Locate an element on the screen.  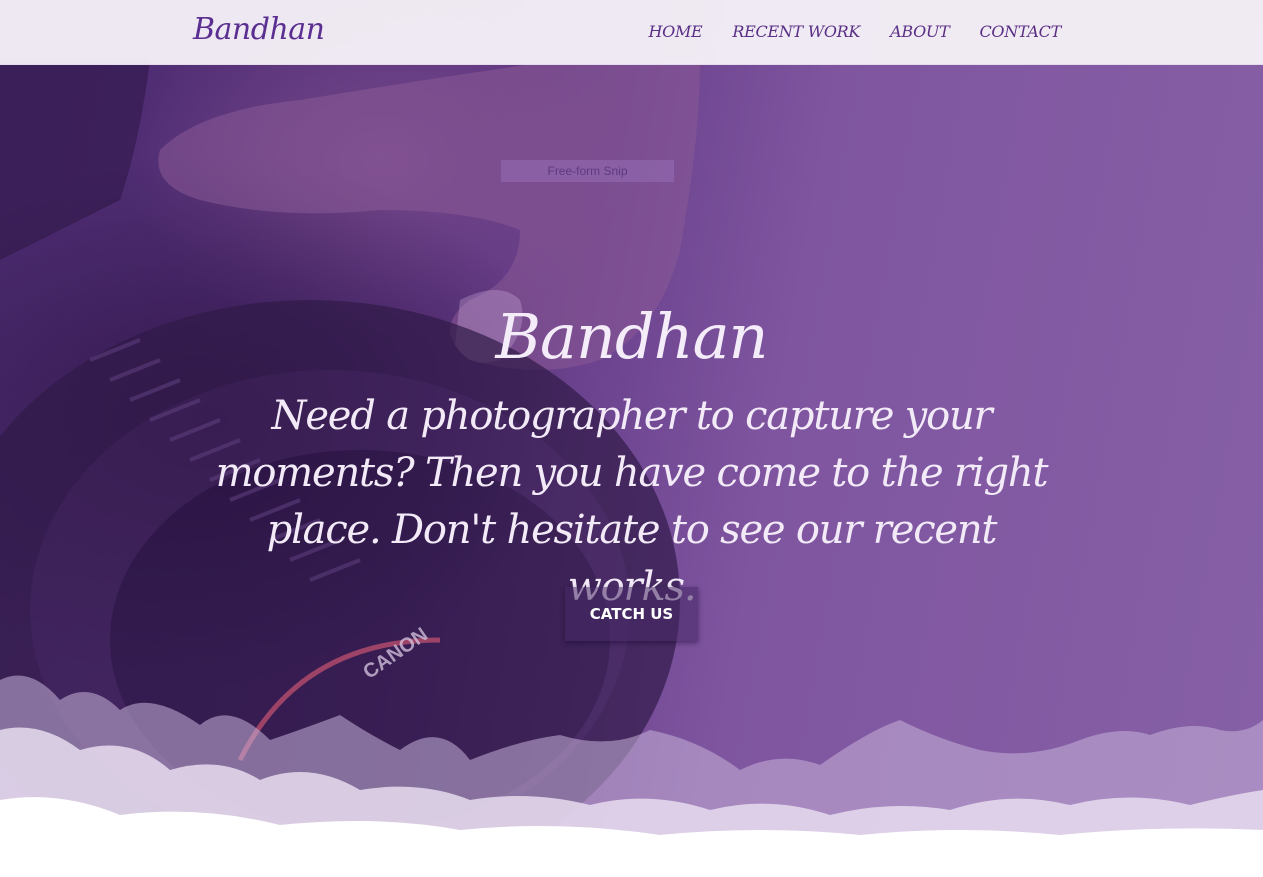
main-nav: HOME RECENT WORK ABOUT CONTACT is located at coordinates (854, 31).